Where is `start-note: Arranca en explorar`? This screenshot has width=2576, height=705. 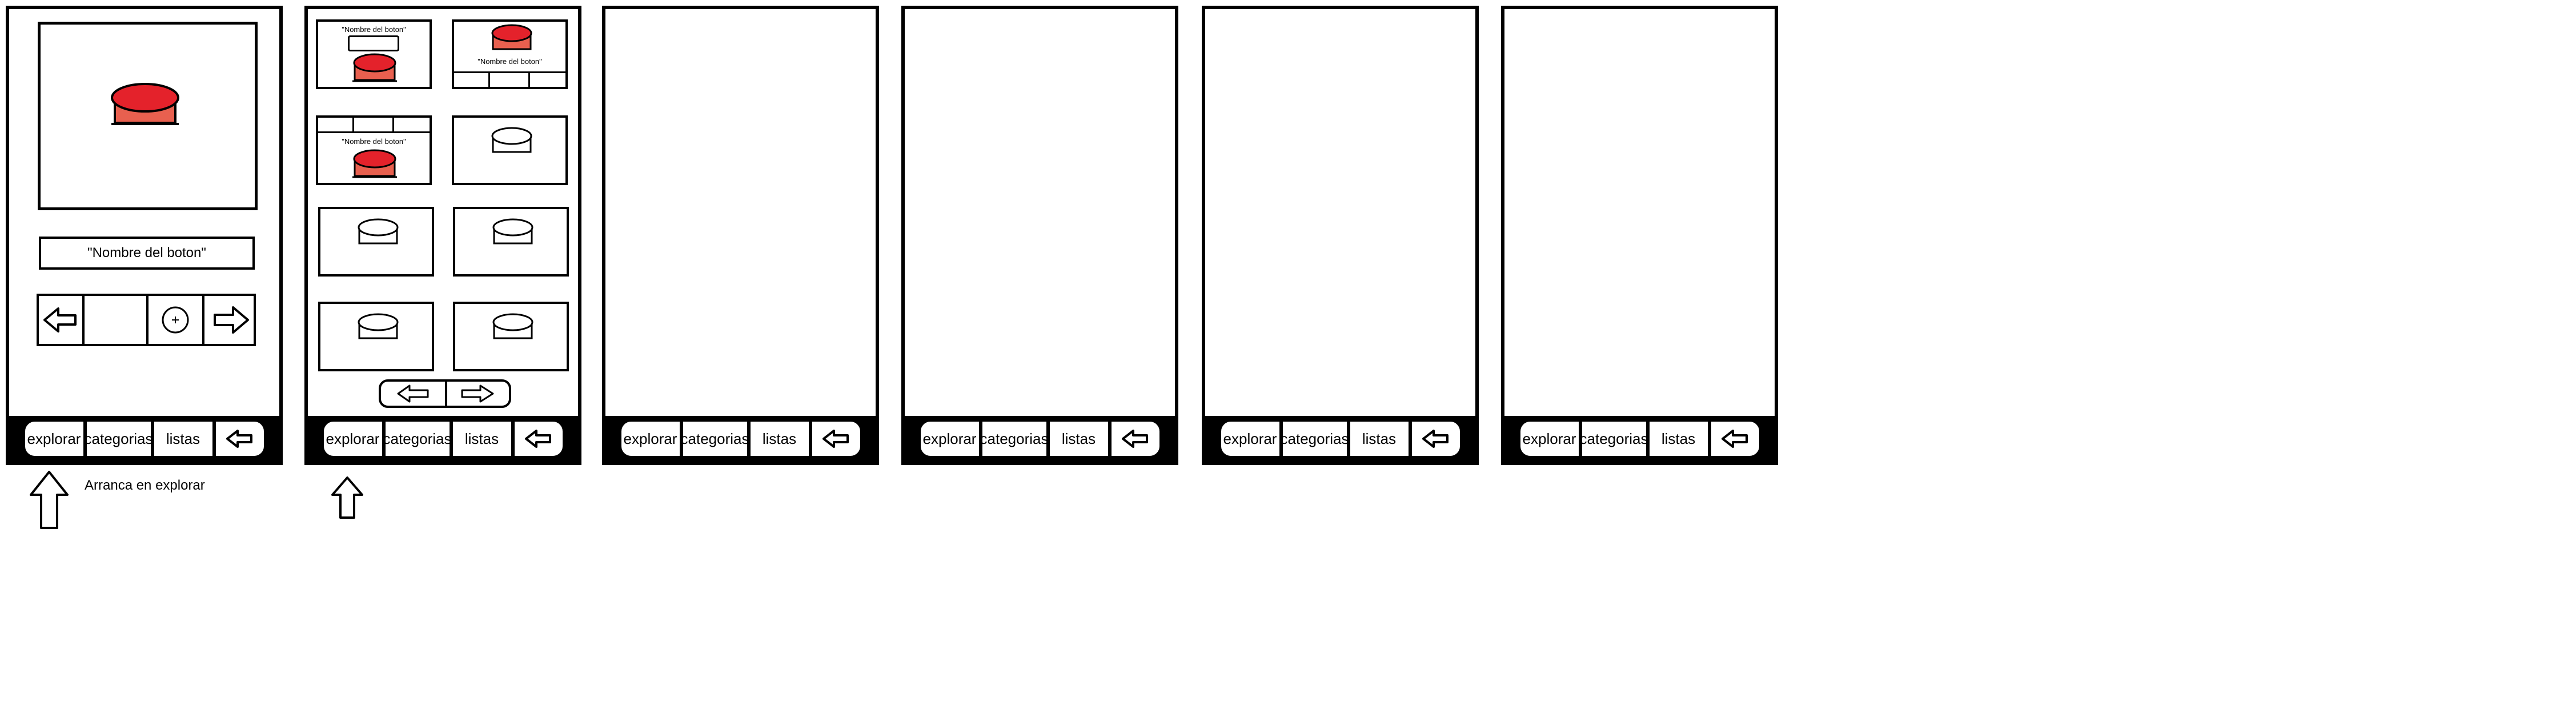 start-note: Arranca en explorar is located at coordinates (145, 486).